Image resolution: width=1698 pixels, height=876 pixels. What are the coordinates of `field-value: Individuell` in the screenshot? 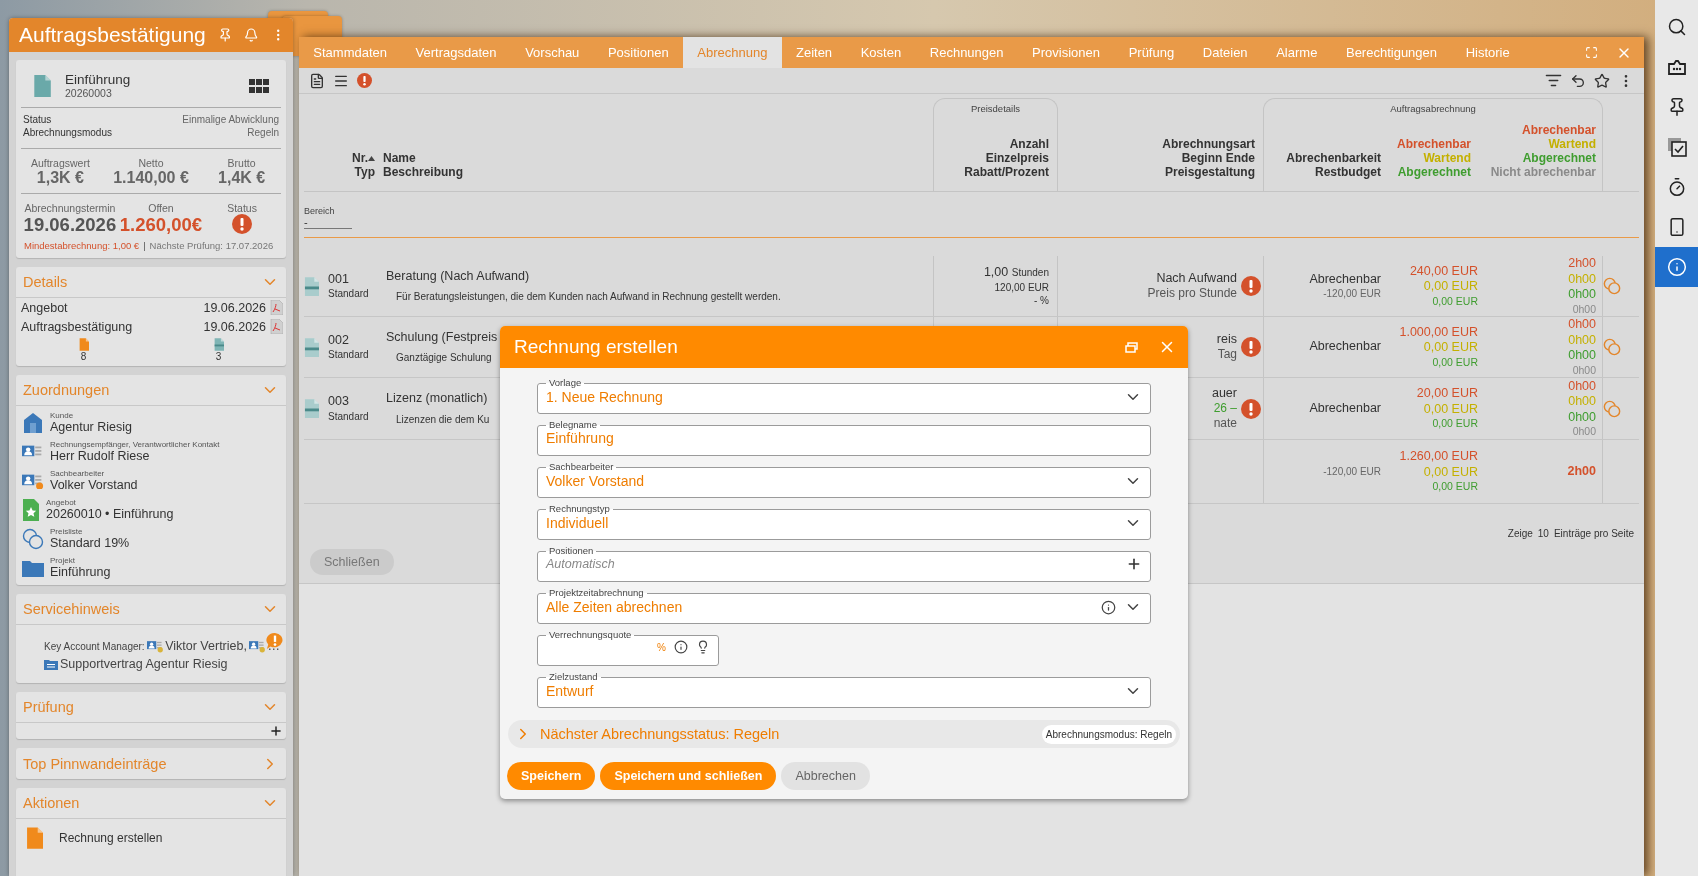 It's located at (577, 523).